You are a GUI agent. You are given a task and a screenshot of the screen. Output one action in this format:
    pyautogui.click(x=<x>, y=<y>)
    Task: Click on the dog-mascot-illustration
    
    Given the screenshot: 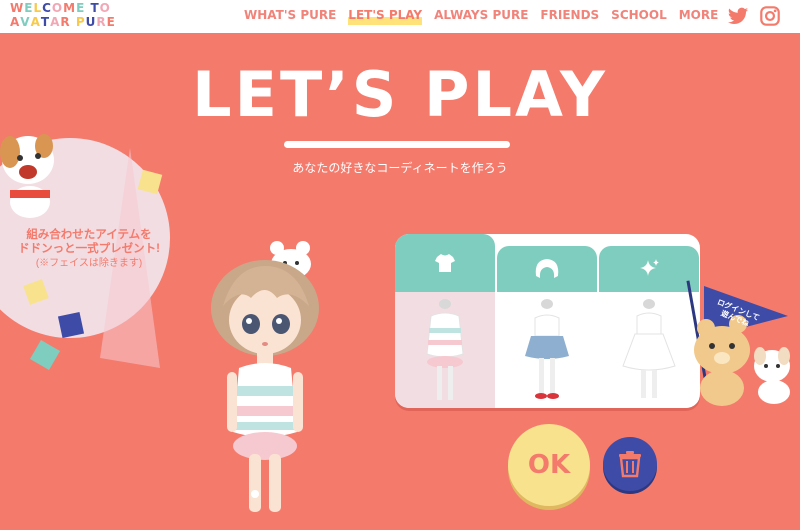 What is the action you would take?
    pyautogui.click(x=27, y=176)
    